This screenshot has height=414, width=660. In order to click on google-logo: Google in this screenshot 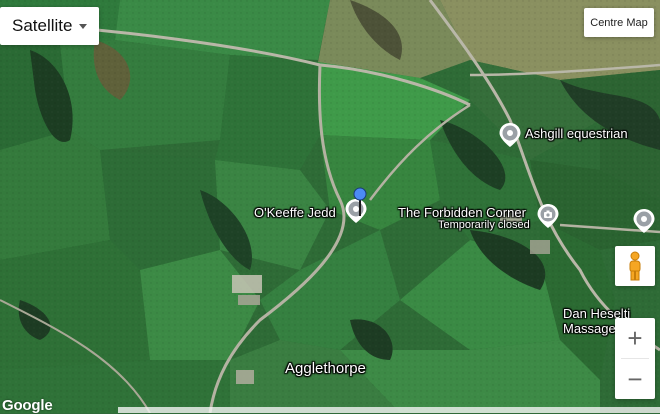, I will do `click(27, 405)`.